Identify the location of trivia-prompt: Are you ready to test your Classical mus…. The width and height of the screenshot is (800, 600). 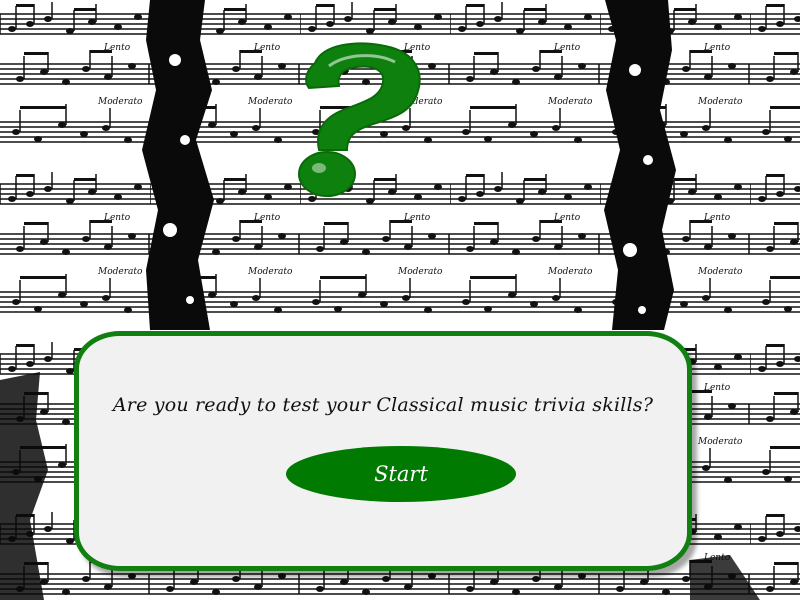
(383, 405).